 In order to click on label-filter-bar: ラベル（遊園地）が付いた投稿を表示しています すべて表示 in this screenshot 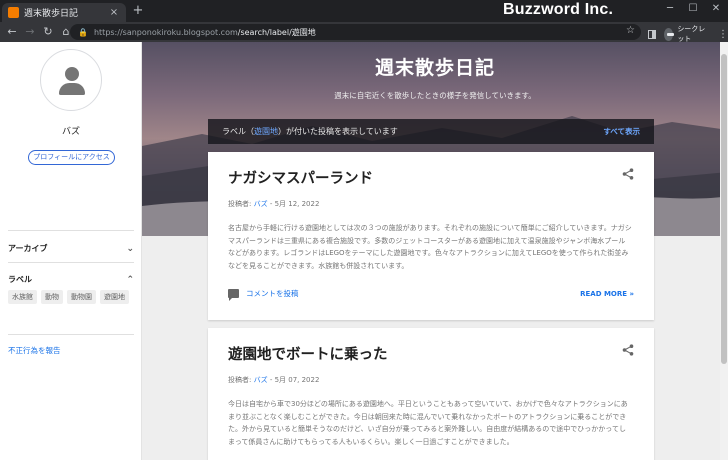, I will do `click(431, 131)`.